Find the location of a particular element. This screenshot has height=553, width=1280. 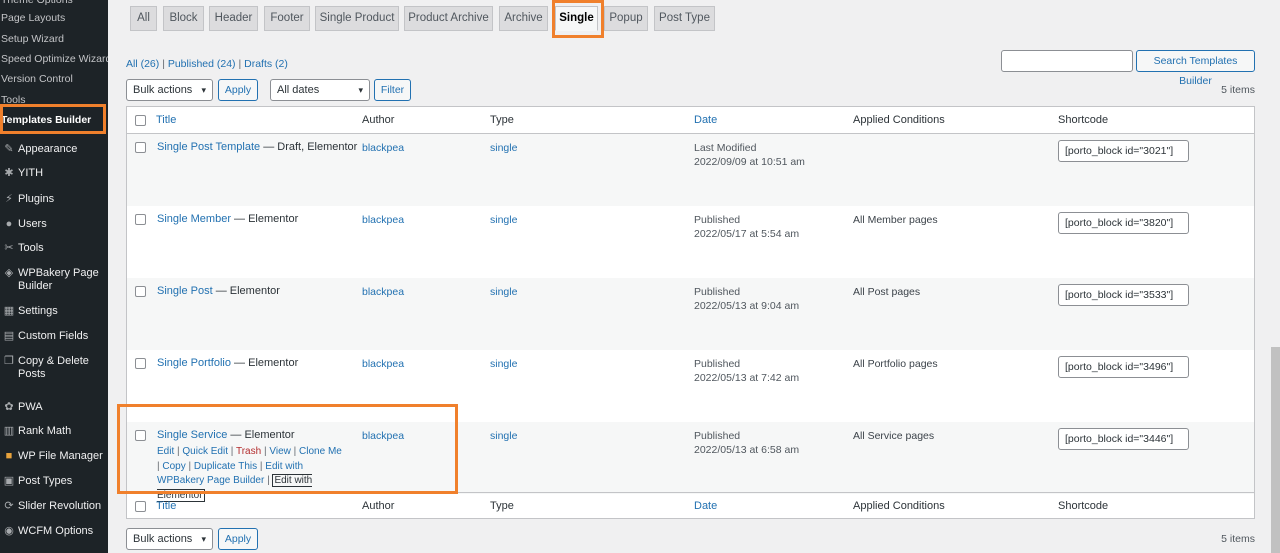

menu-settings: ▦ Settings is located at coordinates (54, 311).